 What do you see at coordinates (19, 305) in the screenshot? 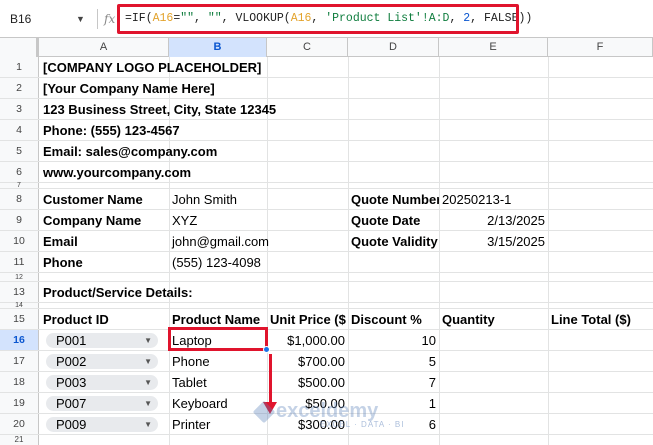
I see `row-header: 14` at bounding box center [19, 305].